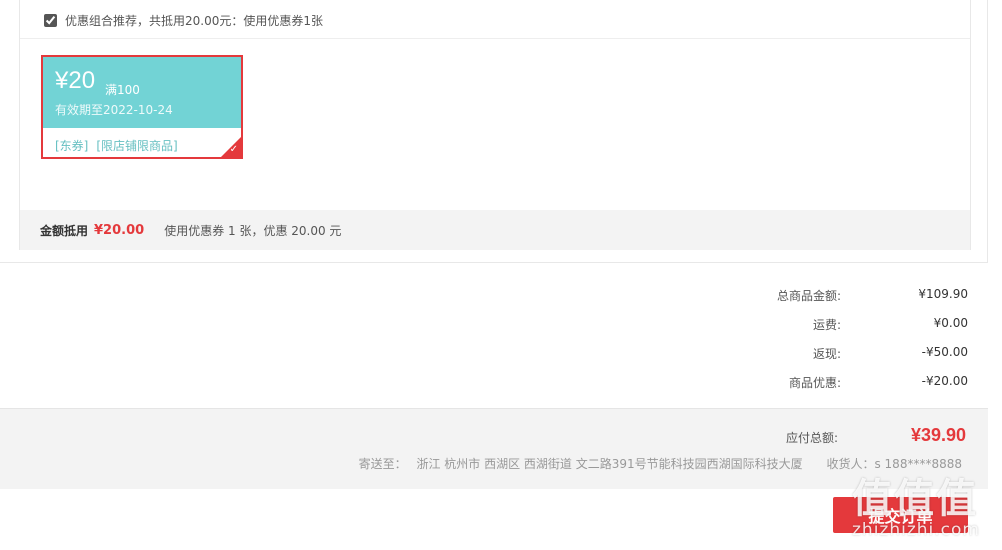 The image size is (1002, 550). I want to click on submit-order-button: 提交订单, so click(900, 515).